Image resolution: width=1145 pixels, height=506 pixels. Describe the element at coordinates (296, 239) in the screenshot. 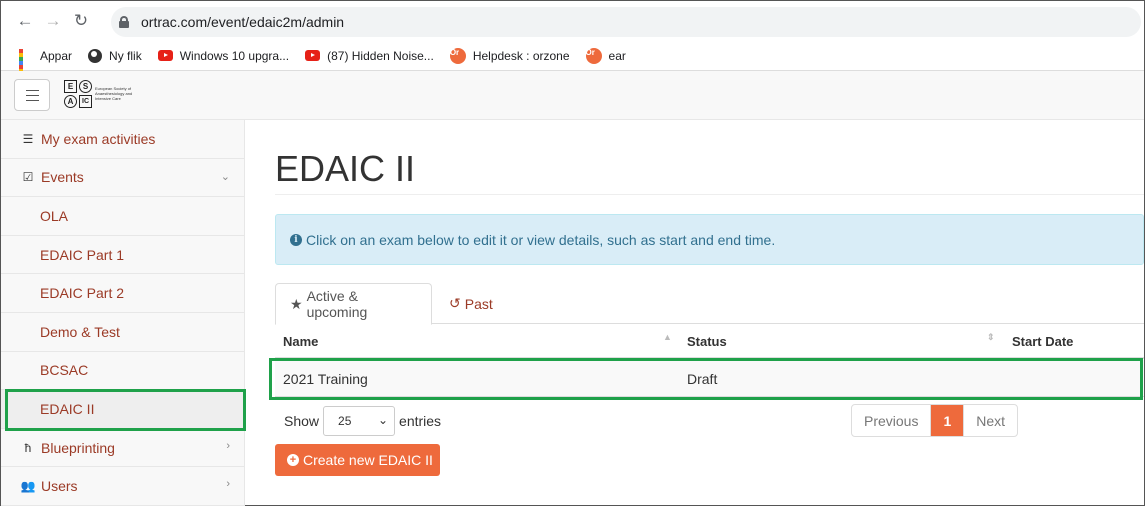

I see `info-icon: i` at that location.